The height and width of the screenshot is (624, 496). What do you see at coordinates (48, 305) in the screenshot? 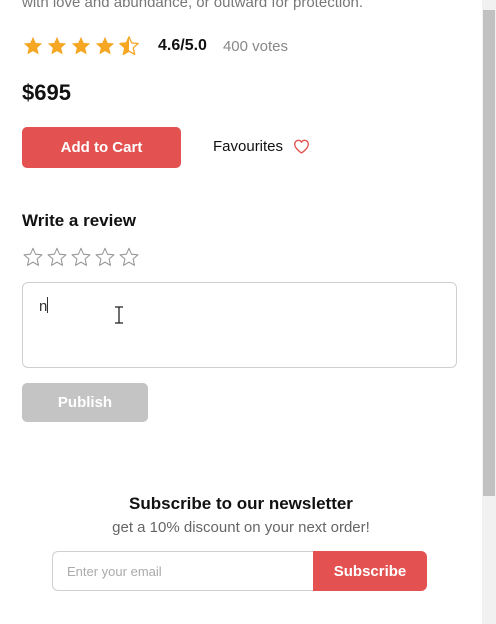
I see `text-caret` at bounding box center [48, 305].